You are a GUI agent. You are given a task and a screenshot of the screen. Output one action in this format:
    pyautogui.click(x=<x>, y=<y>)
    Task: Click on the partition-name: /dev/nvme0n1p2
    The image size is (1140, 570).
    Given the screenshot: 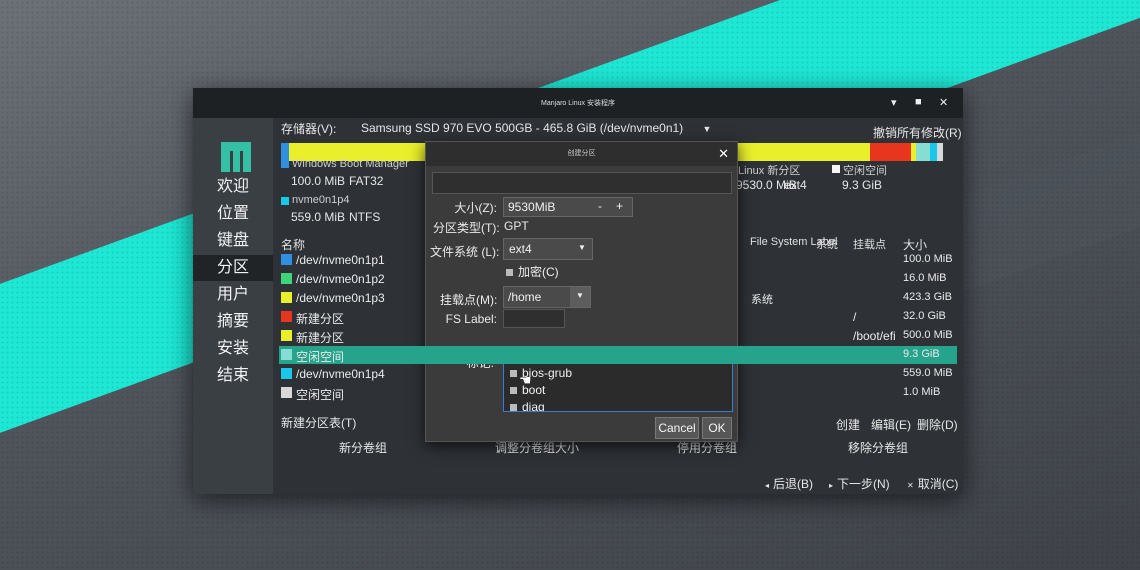 What is the action you would take?
    pyautogui.click(x=340, y=279)
    